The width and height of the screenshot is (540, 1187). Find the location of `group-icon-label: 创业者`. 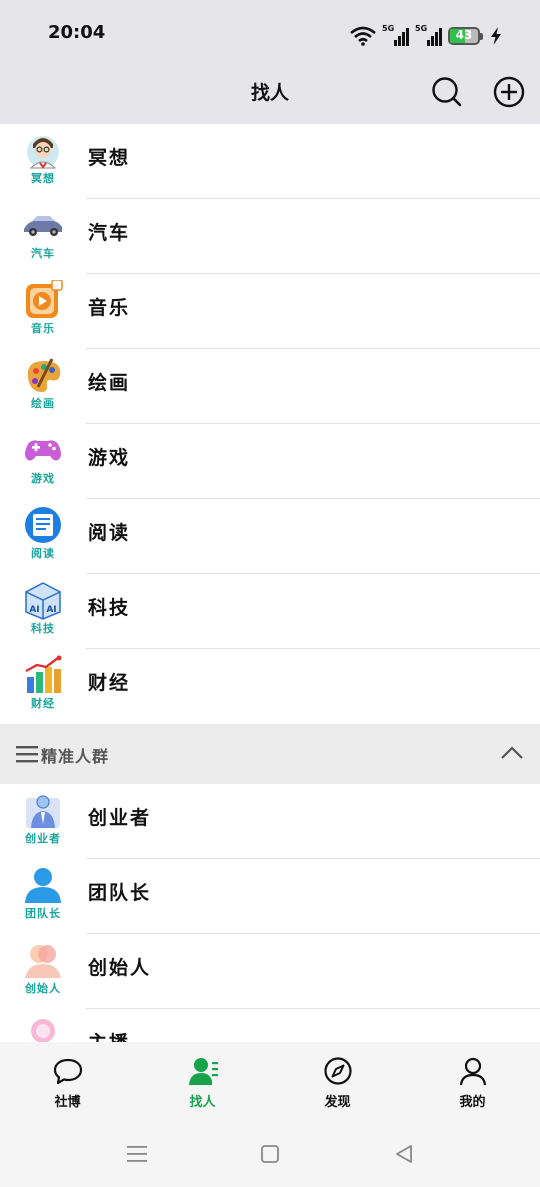

group-icon-label: 创业者 is located at coordinates (43, 838).